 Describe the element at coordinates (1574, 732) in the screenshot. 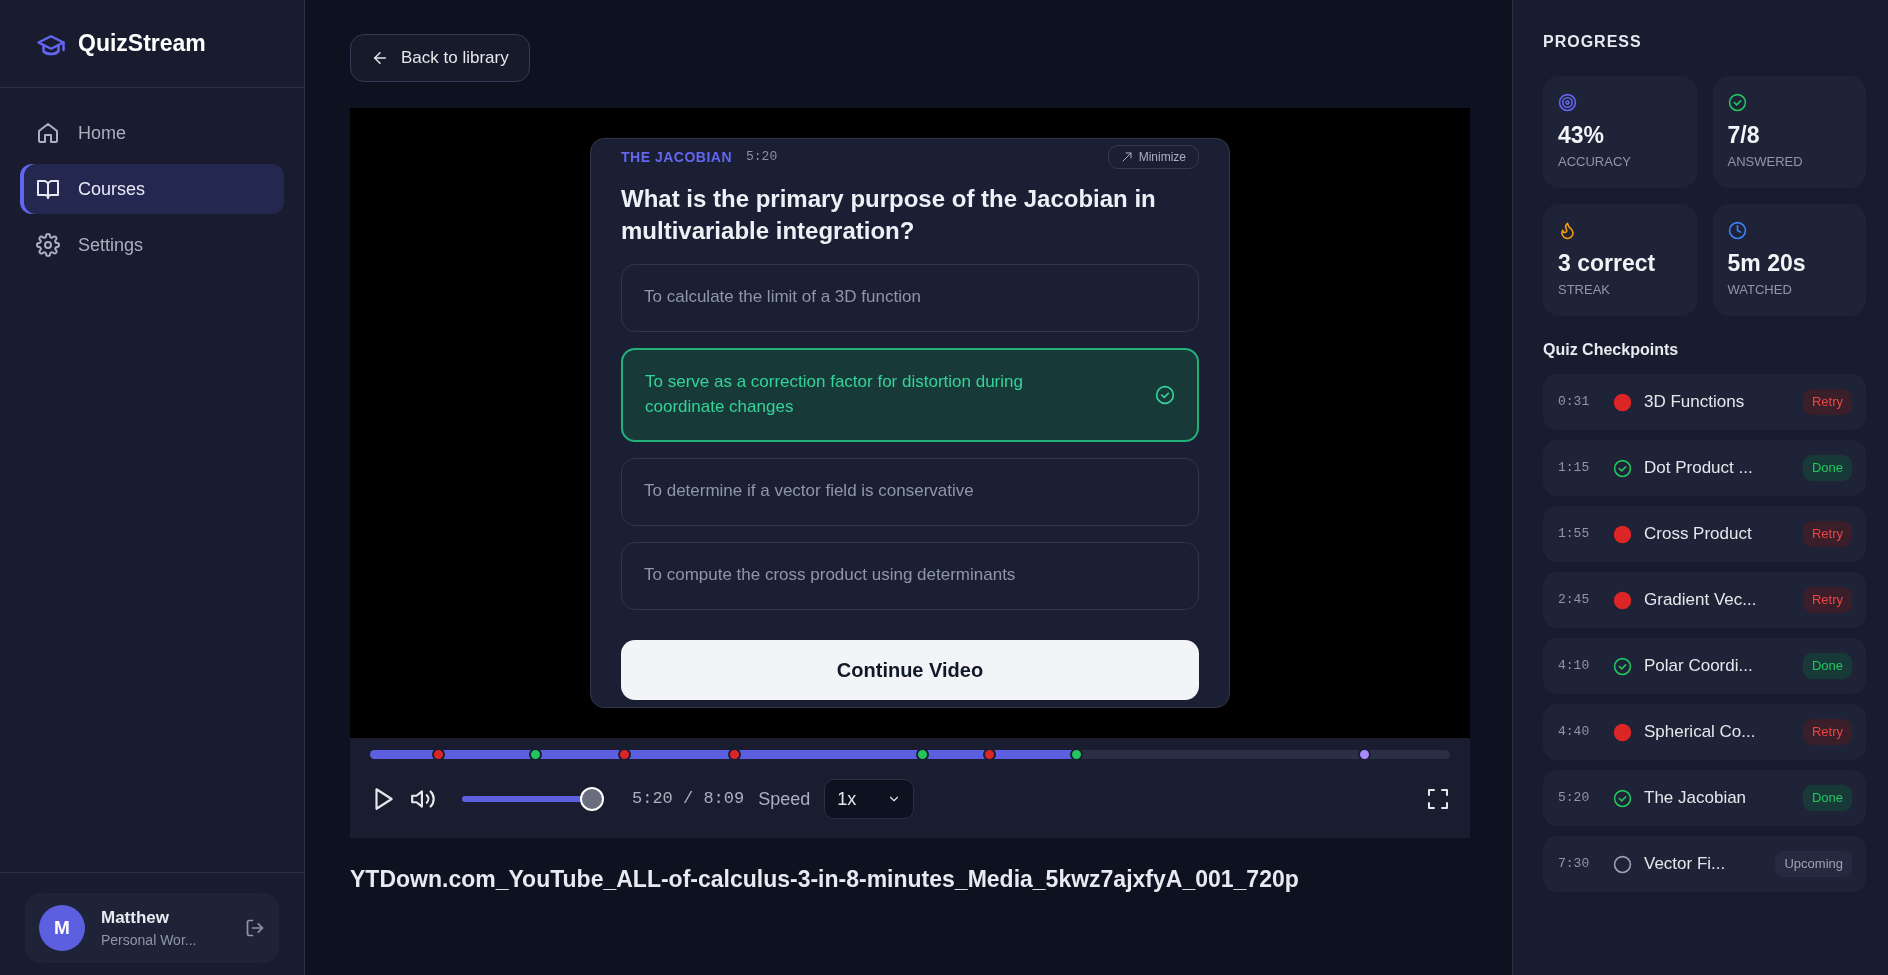

I see `checkpoint-time: 4:40` at that location.